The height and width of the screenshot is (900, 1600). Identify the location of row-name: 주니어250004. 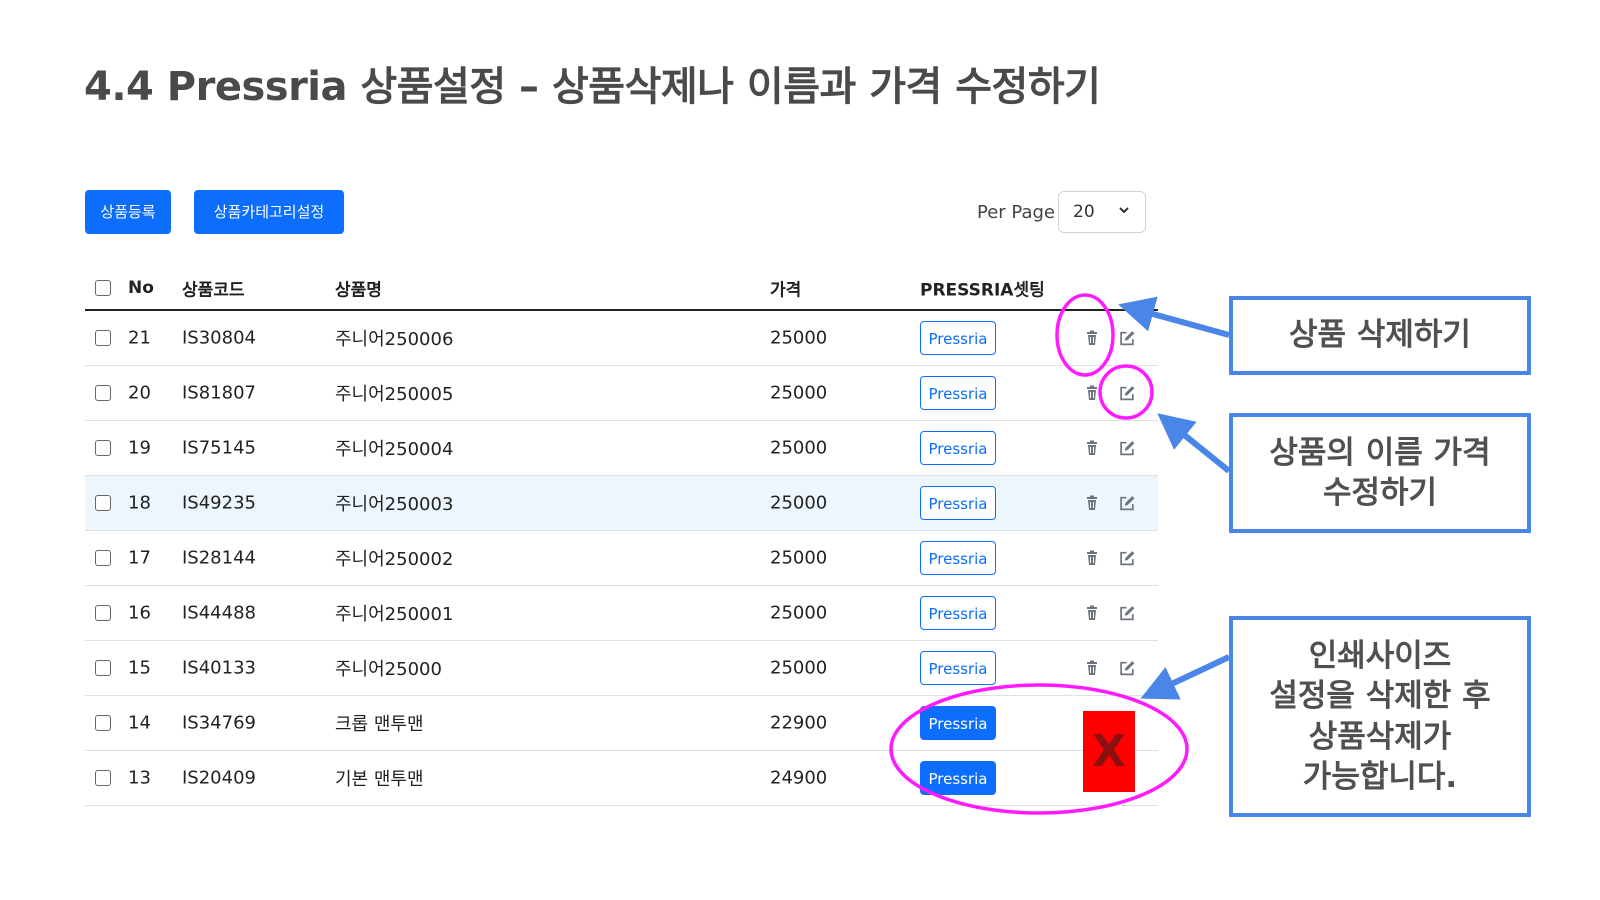
(394, 449).